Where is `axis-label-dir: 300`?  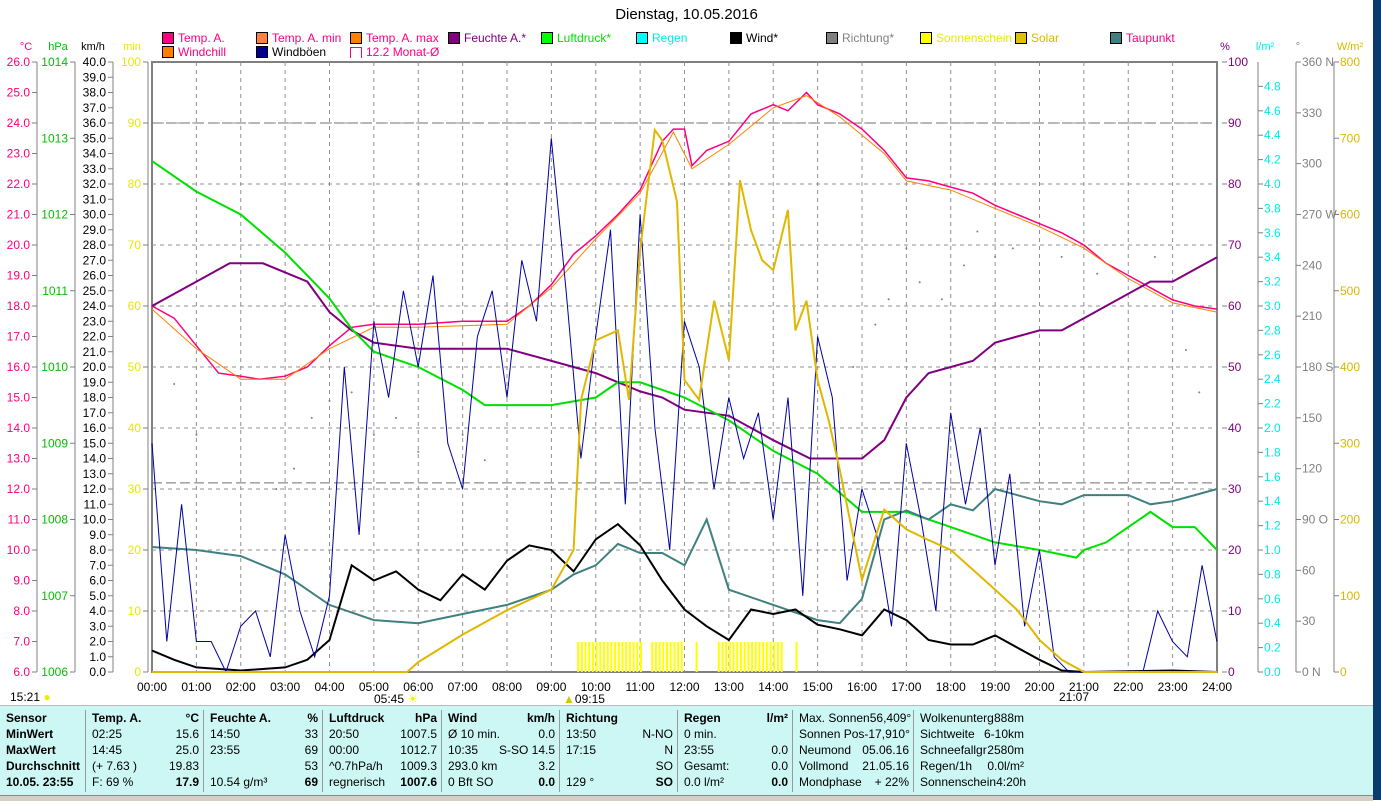 axis-label-dir: 300 is located at coordinates (1312, 164).